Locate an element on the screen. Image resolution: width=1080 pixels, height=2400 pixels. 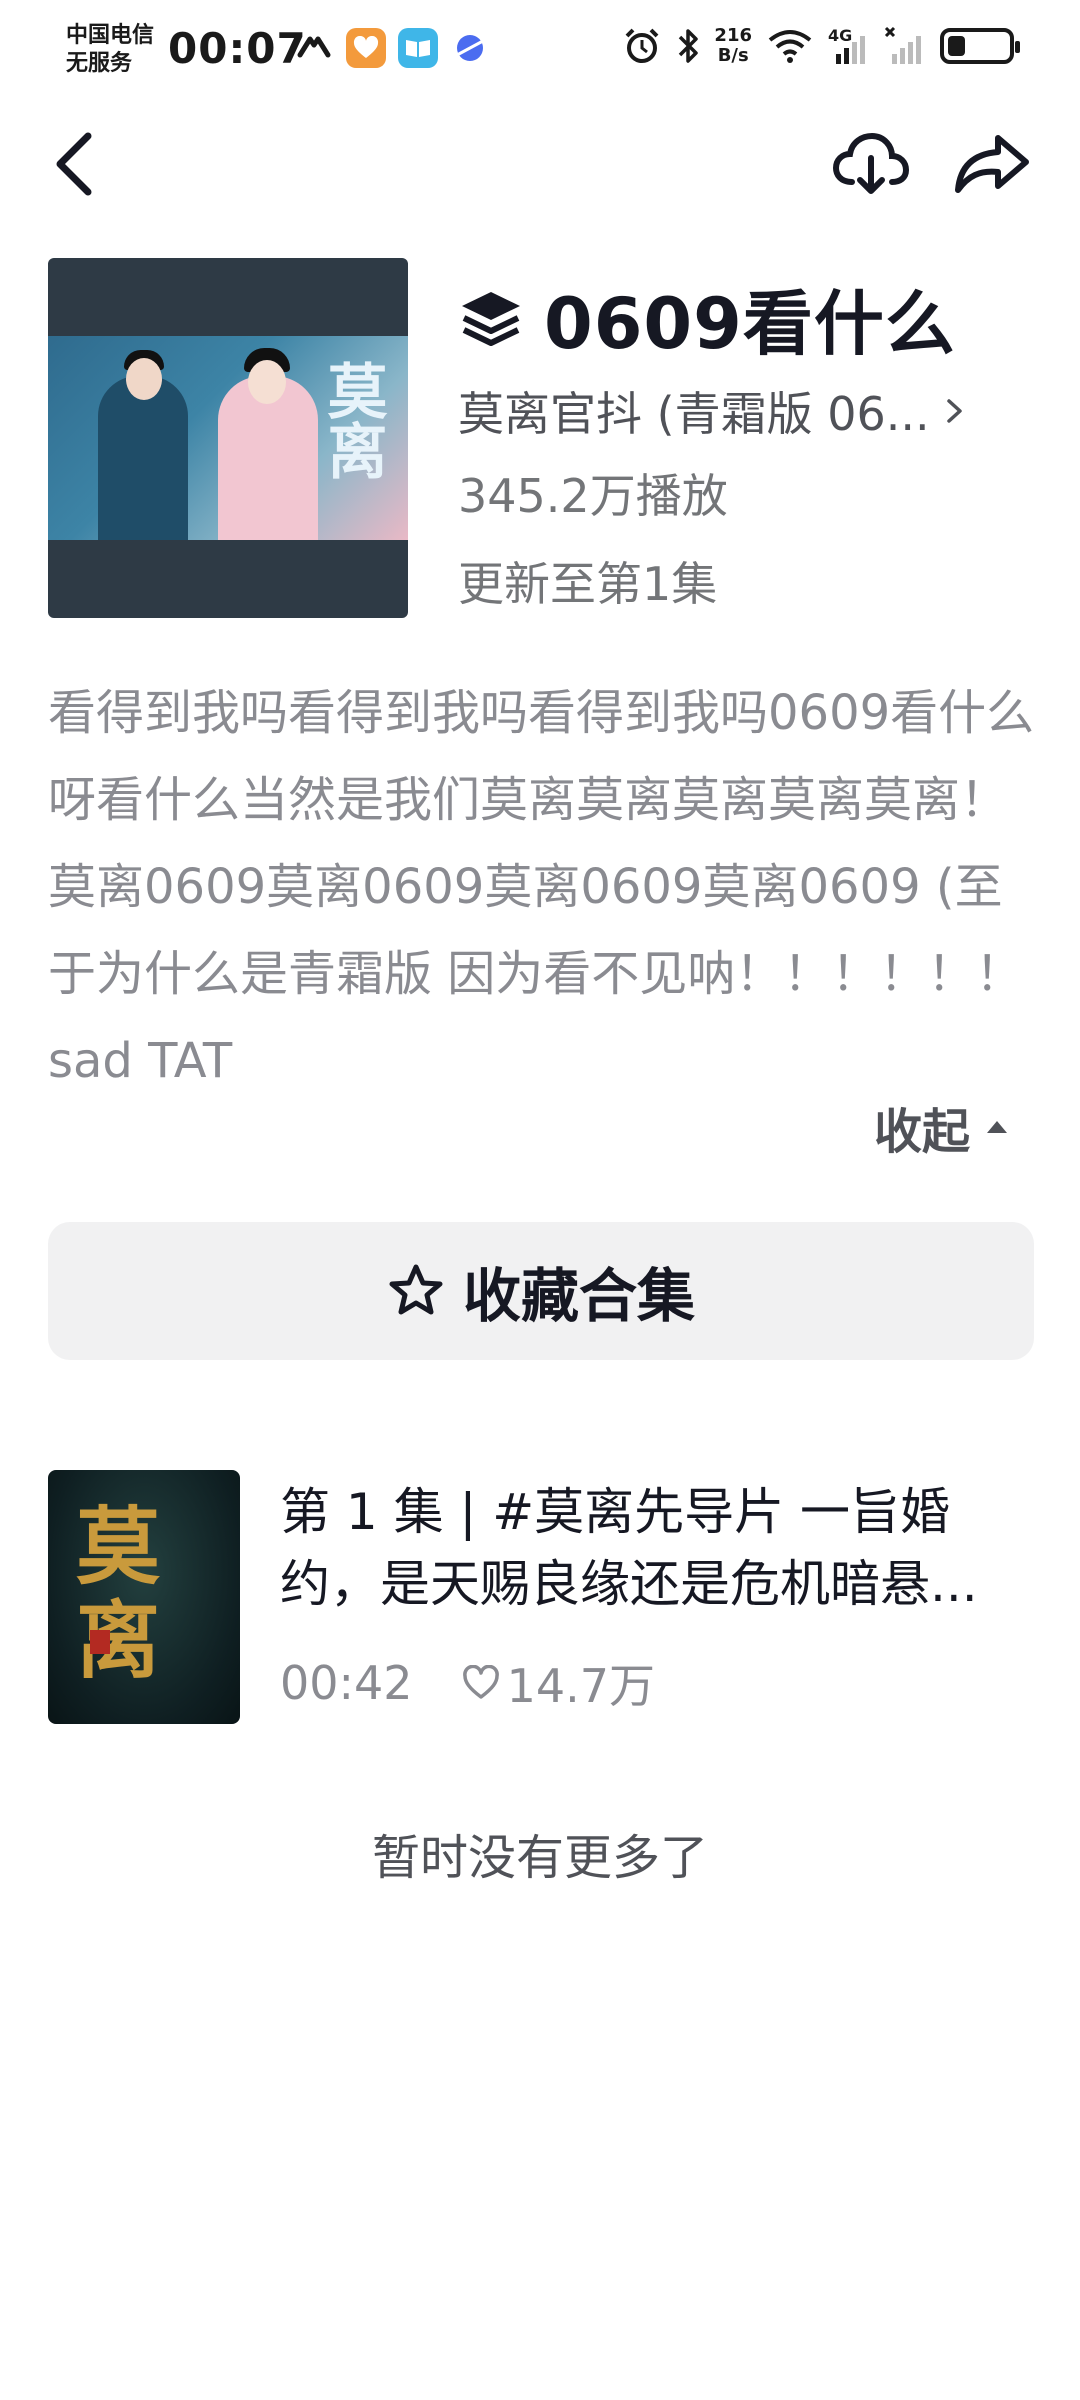
signal-4g-icon: 4G is located at coordinates (849, 46).